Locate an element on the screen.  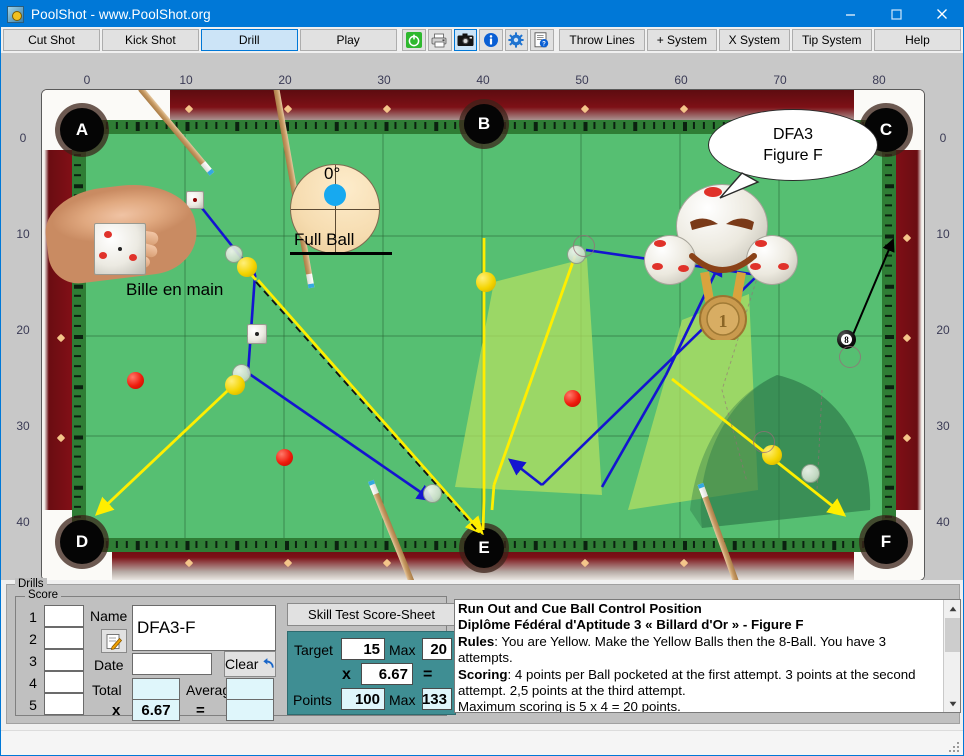
name-label: Name is located at coordinates (109, 616).